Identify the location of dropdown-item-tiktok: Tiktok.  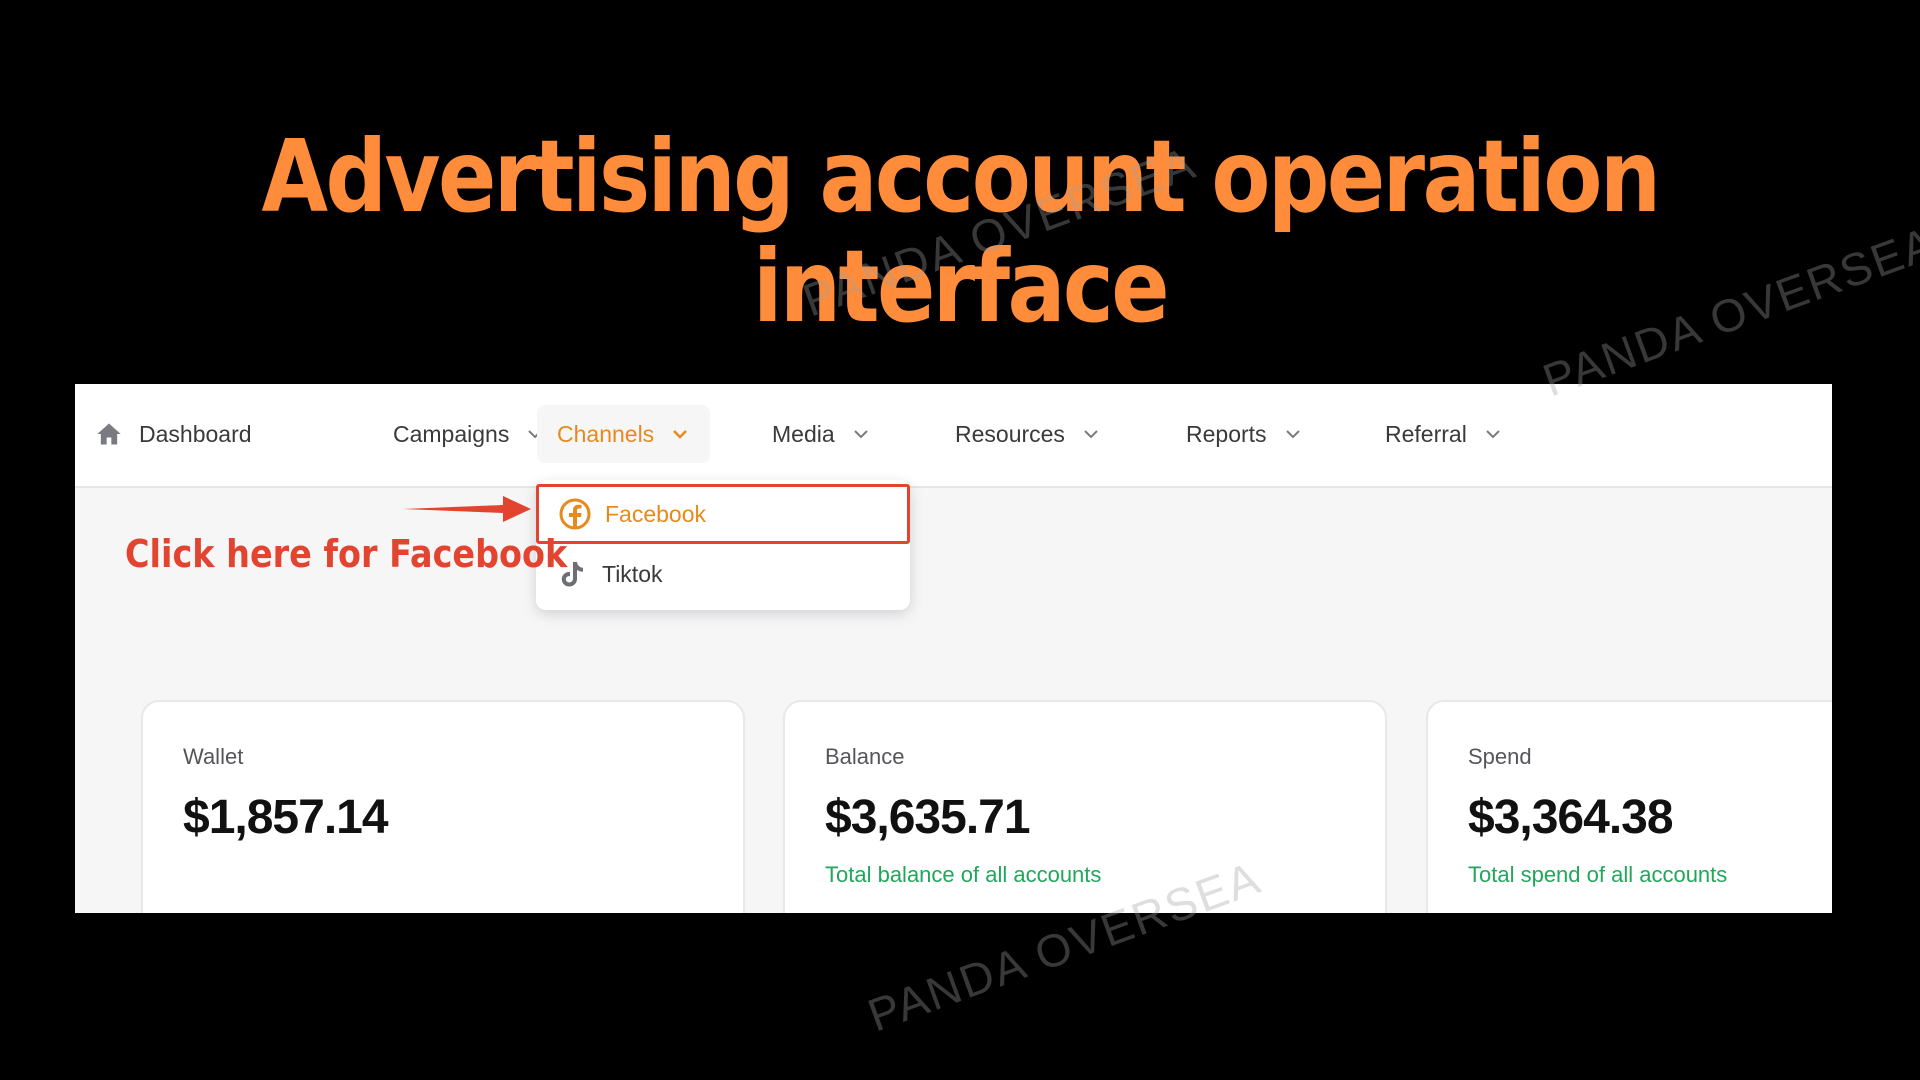
(723, 574).